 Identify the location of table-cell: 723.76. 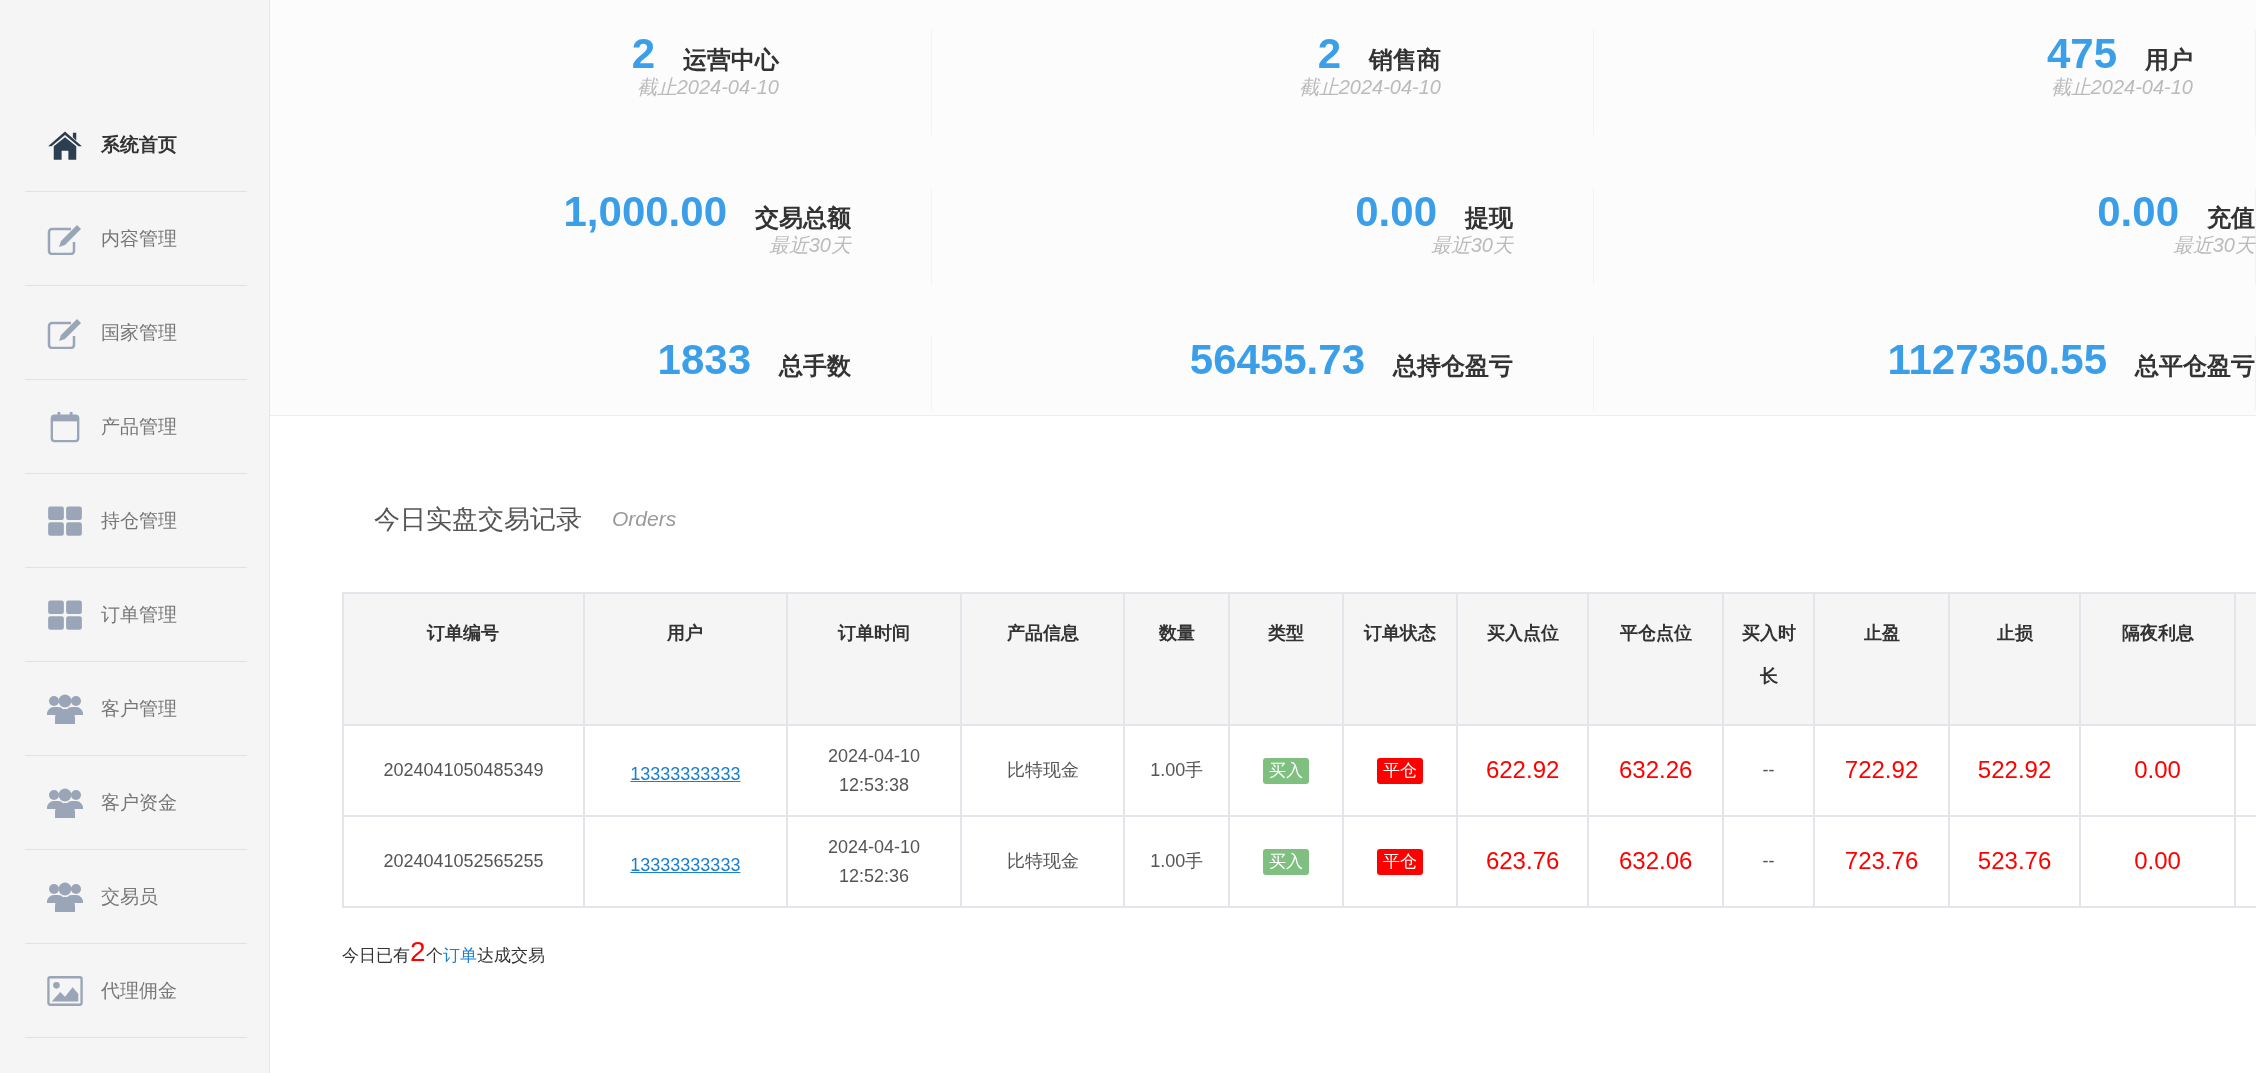
(1881, 861).